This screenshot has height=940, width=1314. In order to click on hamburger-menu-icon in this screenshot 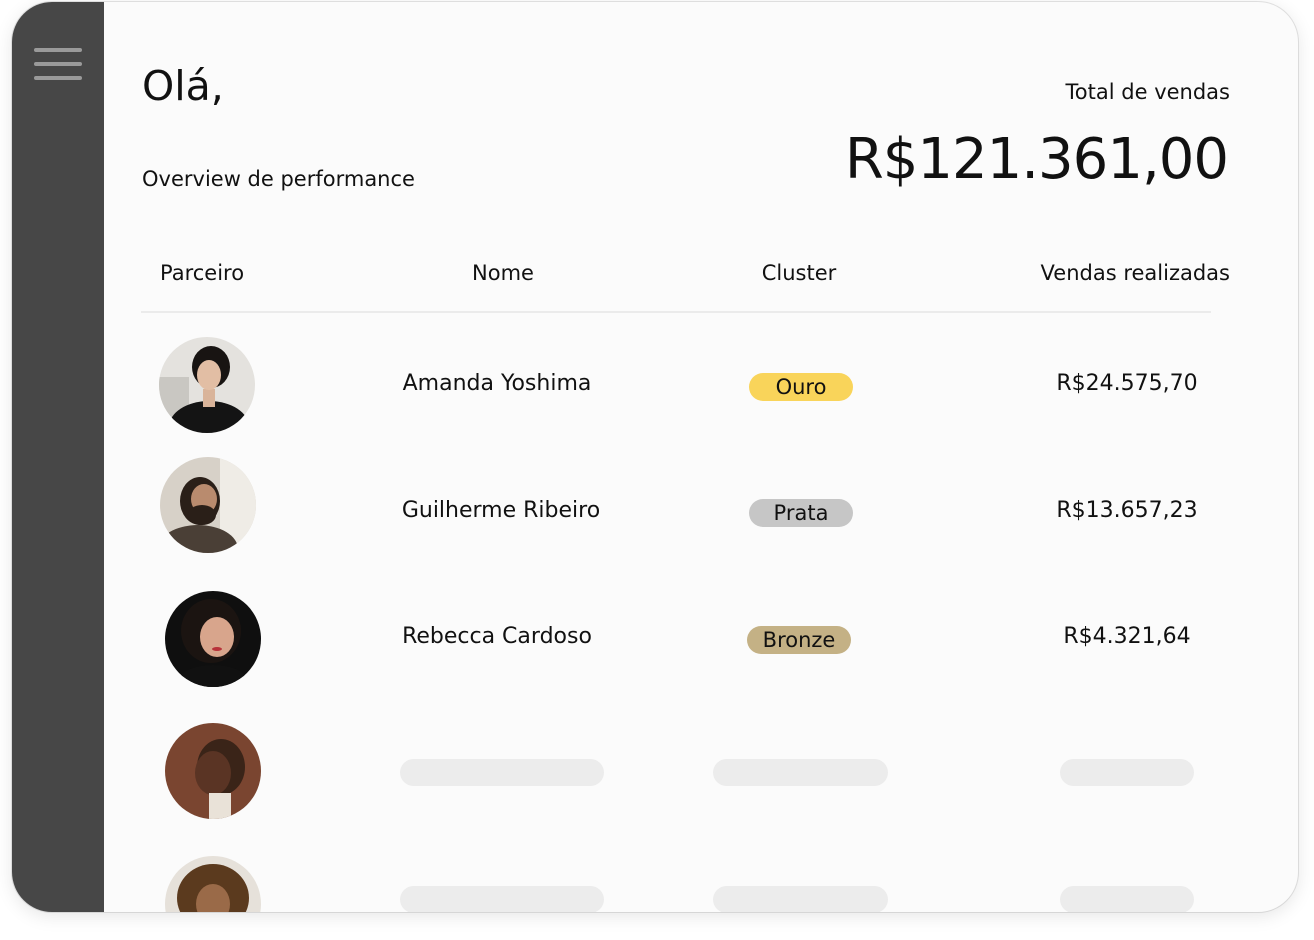, I will do `click(58, 65)`.